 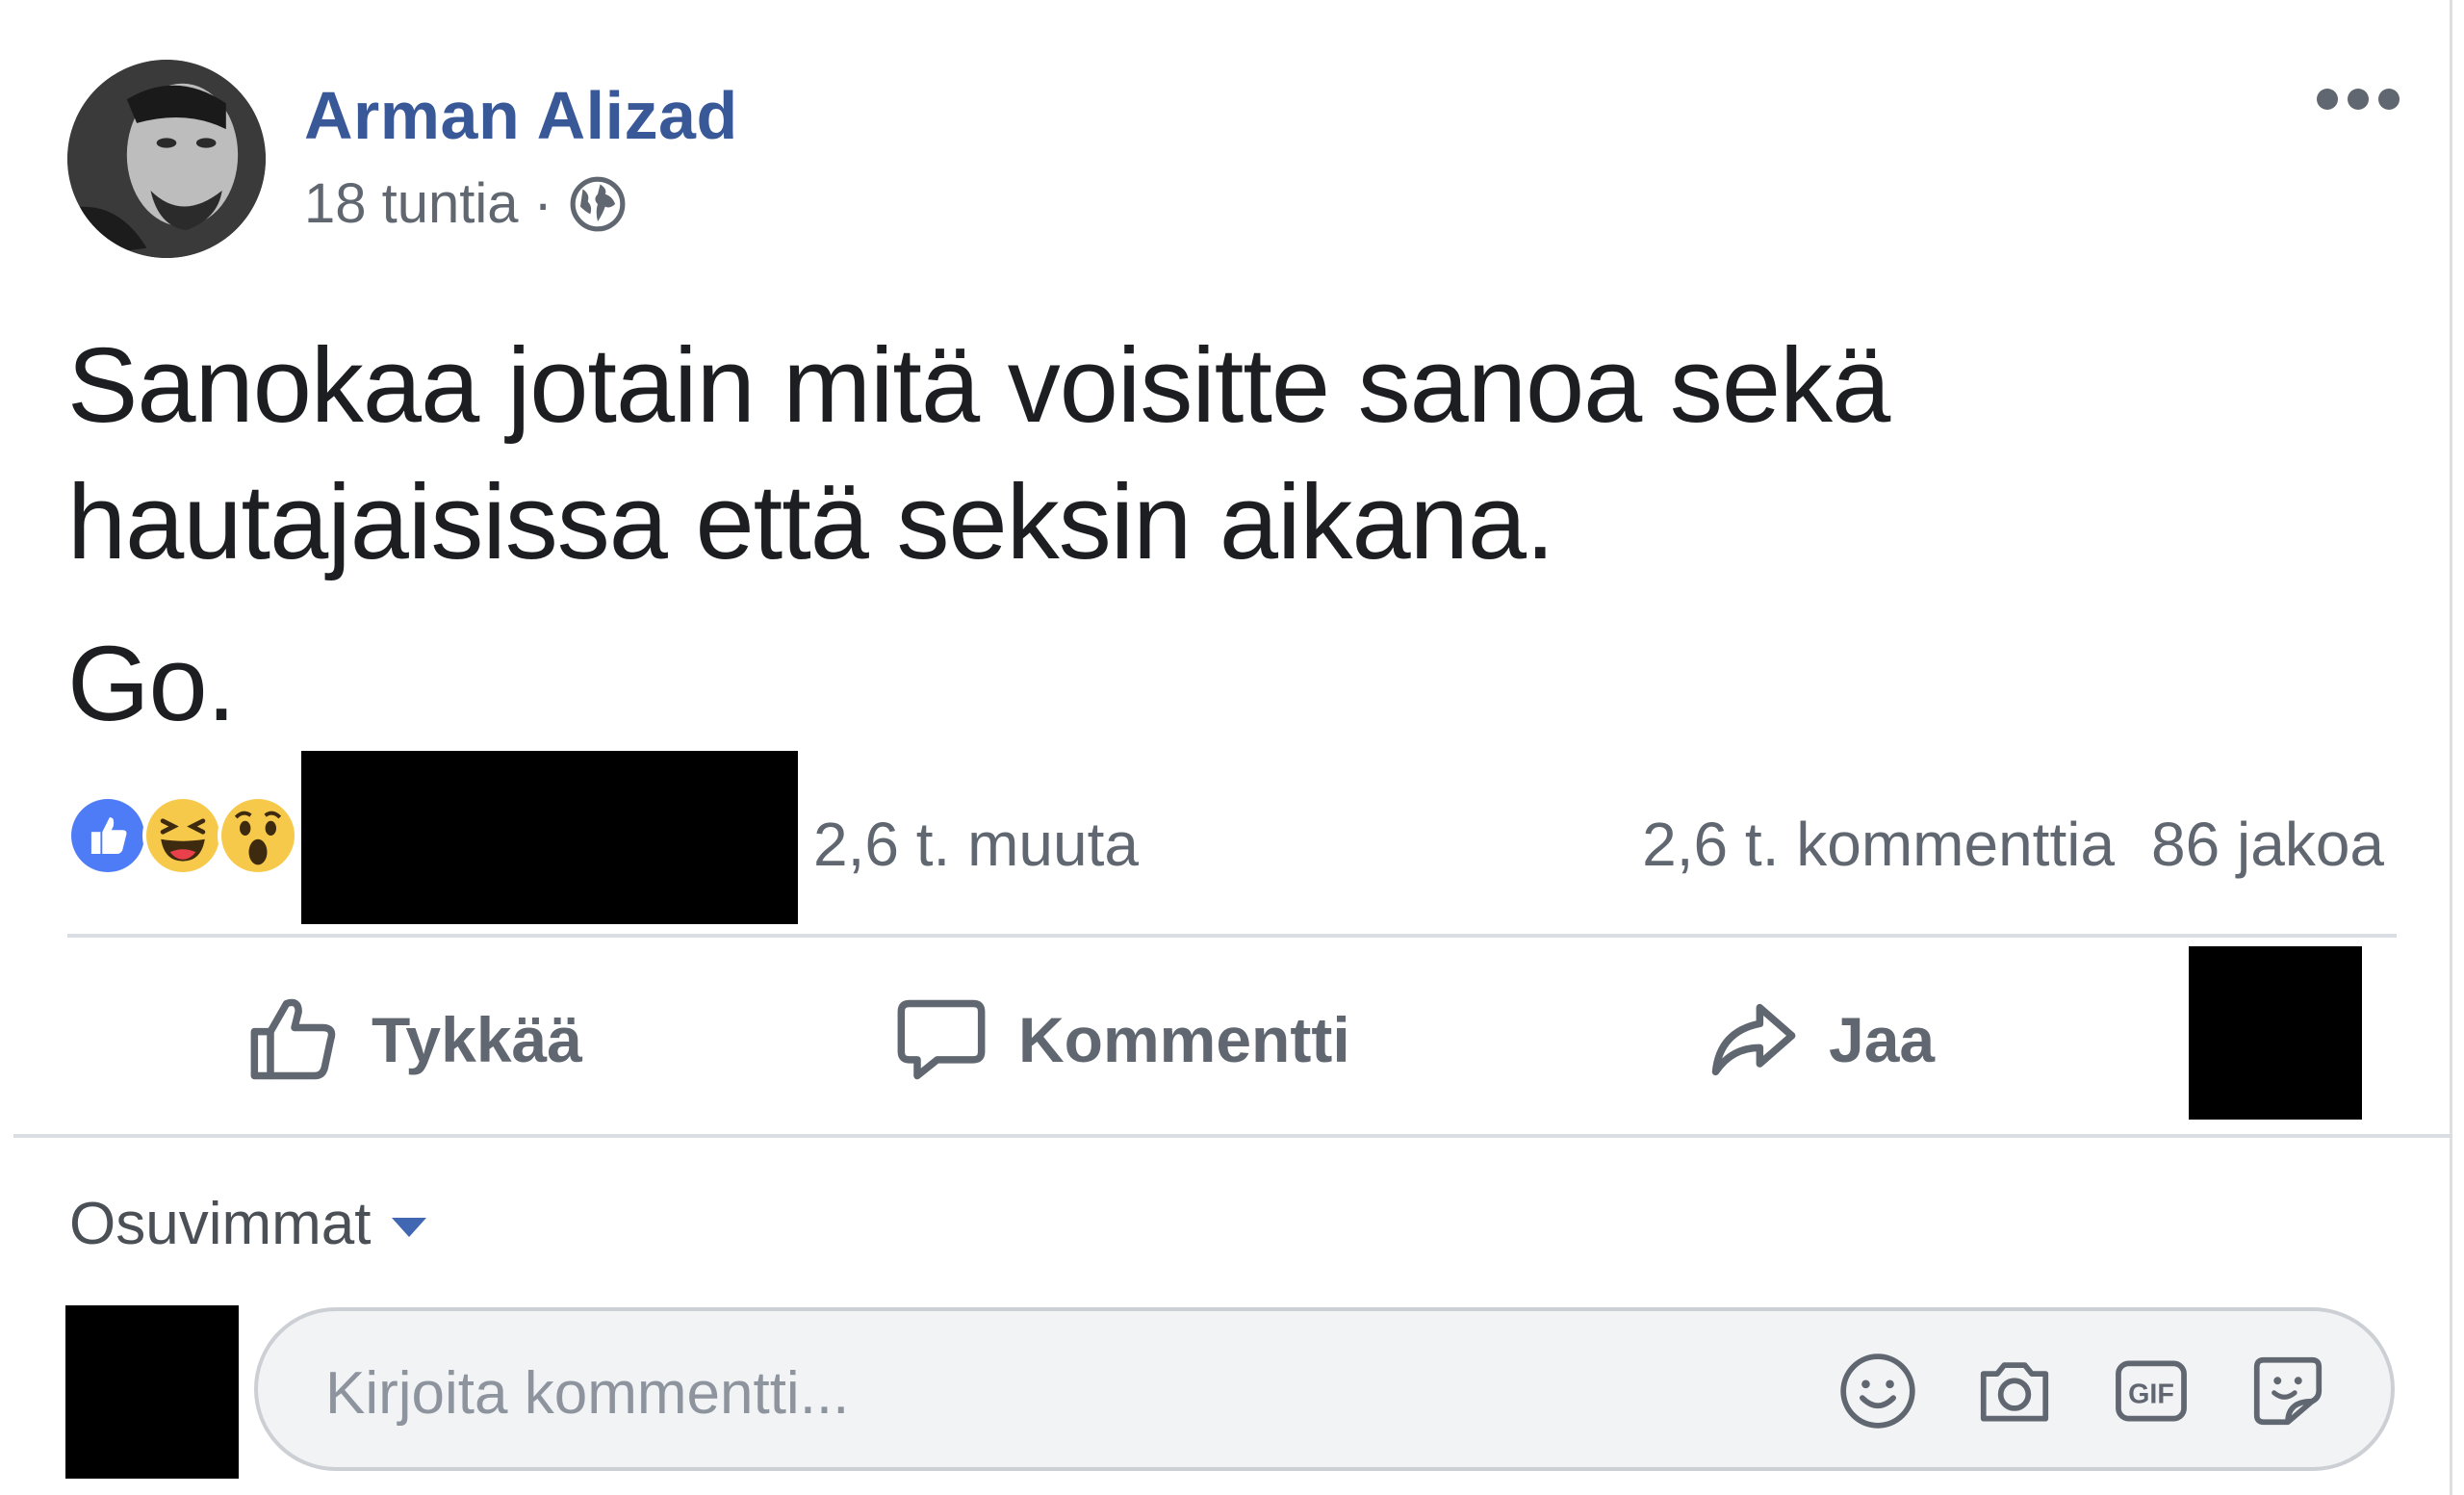 What do you see at coordinates (598, 204) in the screenshot?
I see `globe-icon` at bounding box center [598, 204].